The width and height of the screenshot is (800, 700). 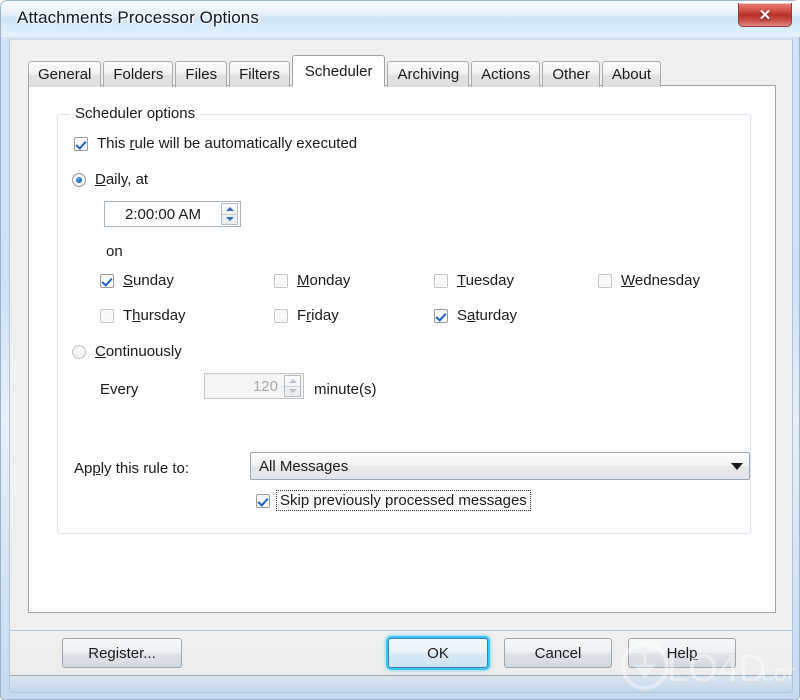 What do you see at coordinates (318, 315) in the screenshot?
I see `day-friday-label: Friday` at bounding box center [318, 315].